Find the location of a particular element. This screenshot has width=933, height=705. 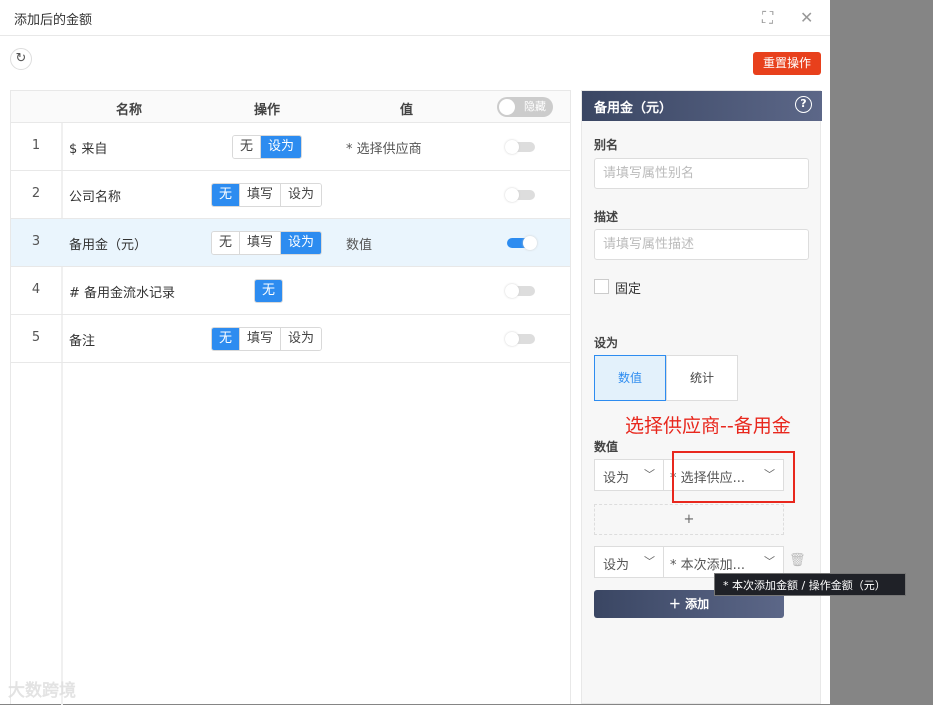

table-row: 1 $ 来自 无设为 * 选择供应商 is located at coordinates (290, 147).